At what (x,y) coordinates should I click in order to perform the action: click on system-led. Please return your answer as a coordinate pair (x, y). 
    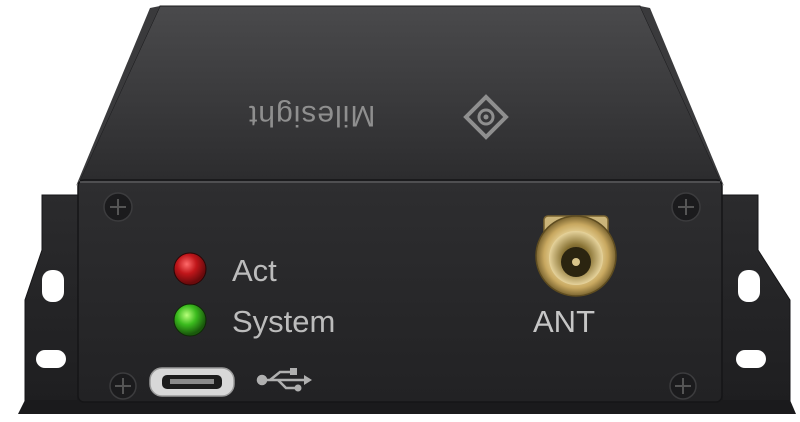
    Looking at the image, I should click on (190, 320).